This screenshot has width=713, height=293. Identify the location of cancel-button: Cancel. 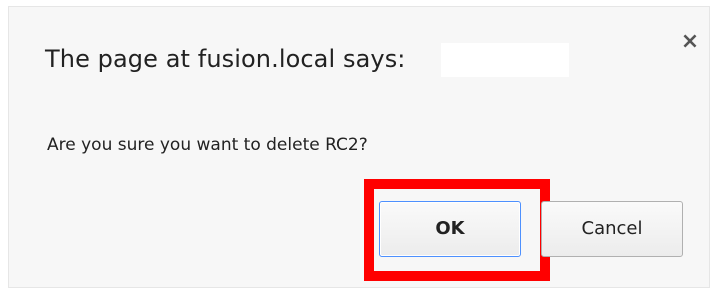
(612, 229).